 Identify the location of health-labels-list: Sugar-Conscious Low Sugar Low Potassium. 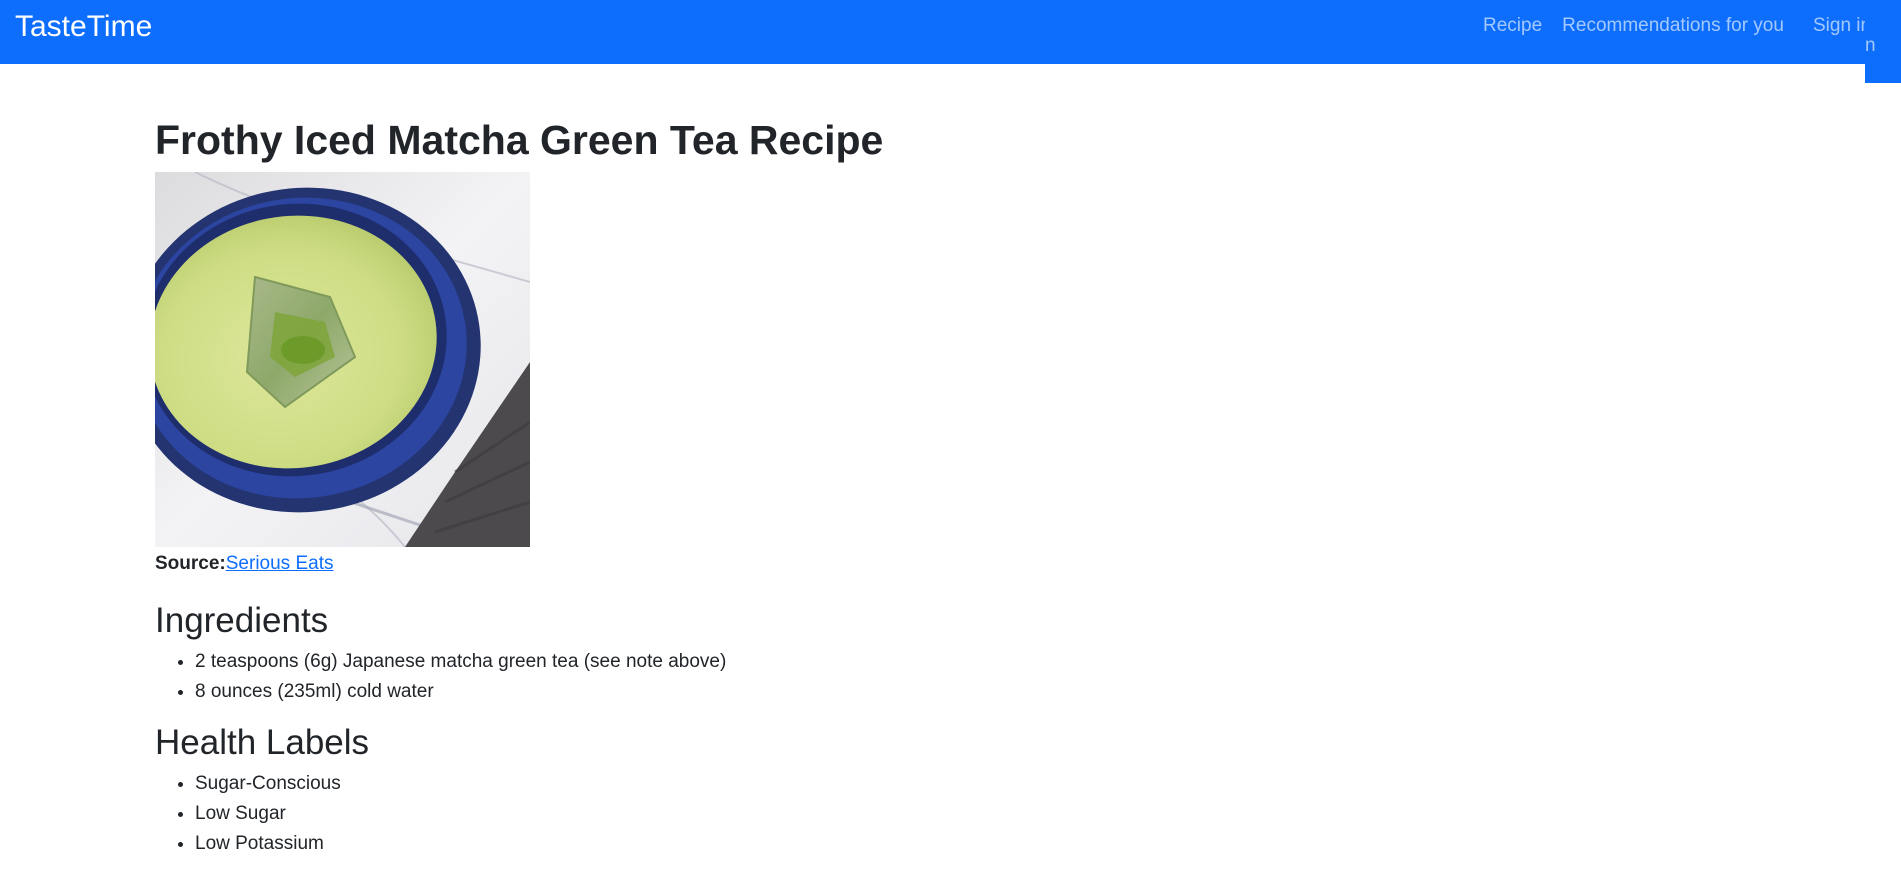
(955, 814).